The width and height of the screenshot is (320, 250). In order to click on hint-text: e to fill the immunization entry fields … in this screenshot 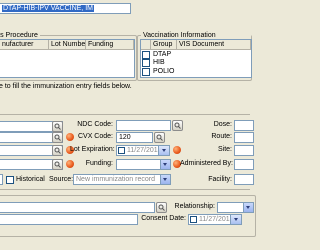, I will do `click(66, 86)`.